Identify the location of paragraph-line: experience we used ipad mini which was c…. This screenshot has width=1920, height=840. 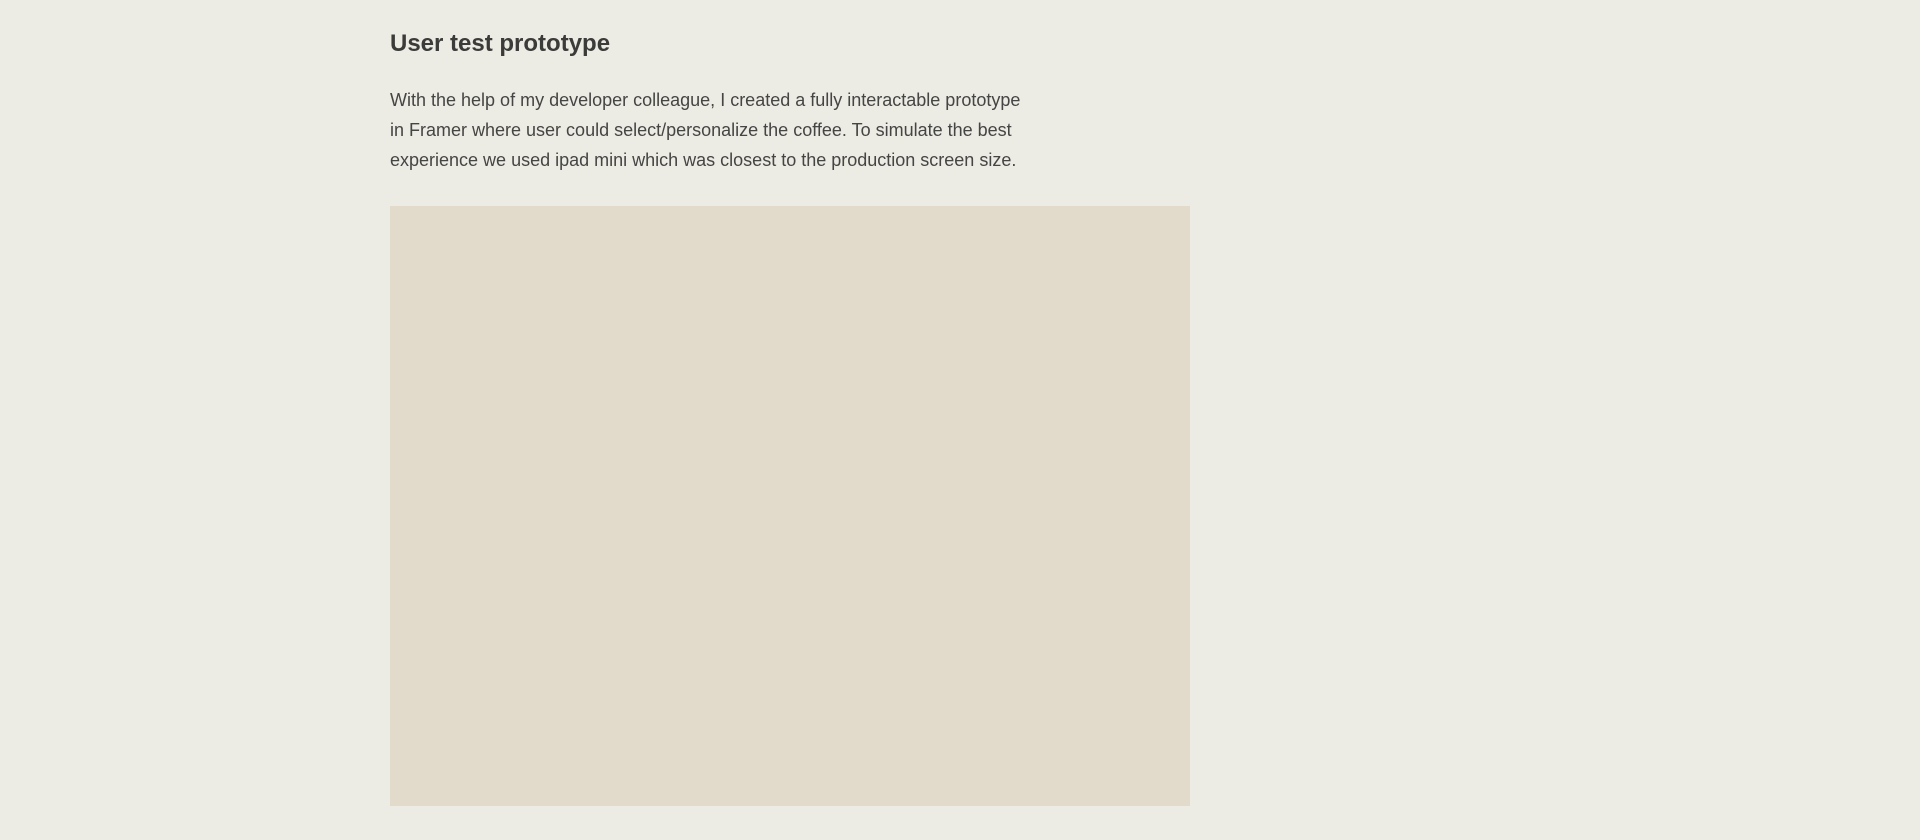
(703, 160).